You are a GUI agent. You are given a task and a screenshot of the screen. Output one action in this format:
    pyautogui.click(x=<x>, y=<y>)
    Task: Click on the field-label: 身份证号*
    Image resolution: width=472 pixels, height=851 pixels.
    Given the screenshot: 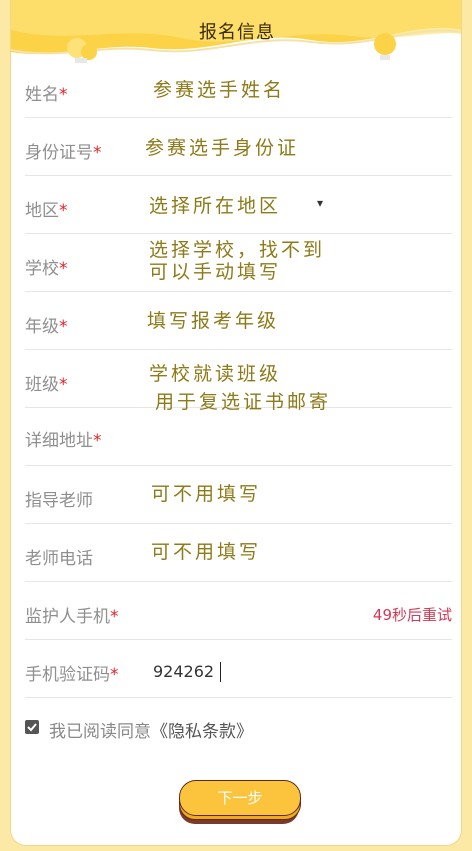 What is the action you would take?
    pyautogui.click(x=63, y=153)
    